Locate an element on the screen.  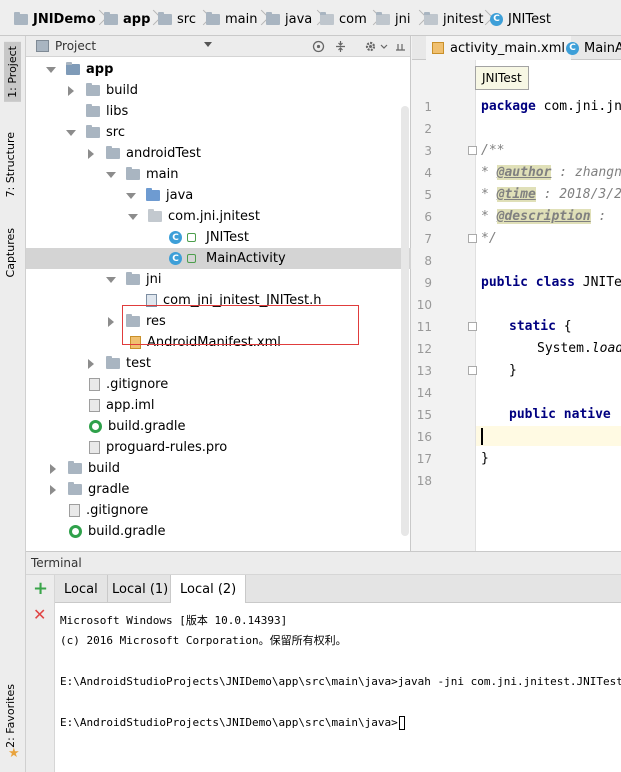
tab-activity-main-xml: activity_main.xml is located at coordinates (499, 48).